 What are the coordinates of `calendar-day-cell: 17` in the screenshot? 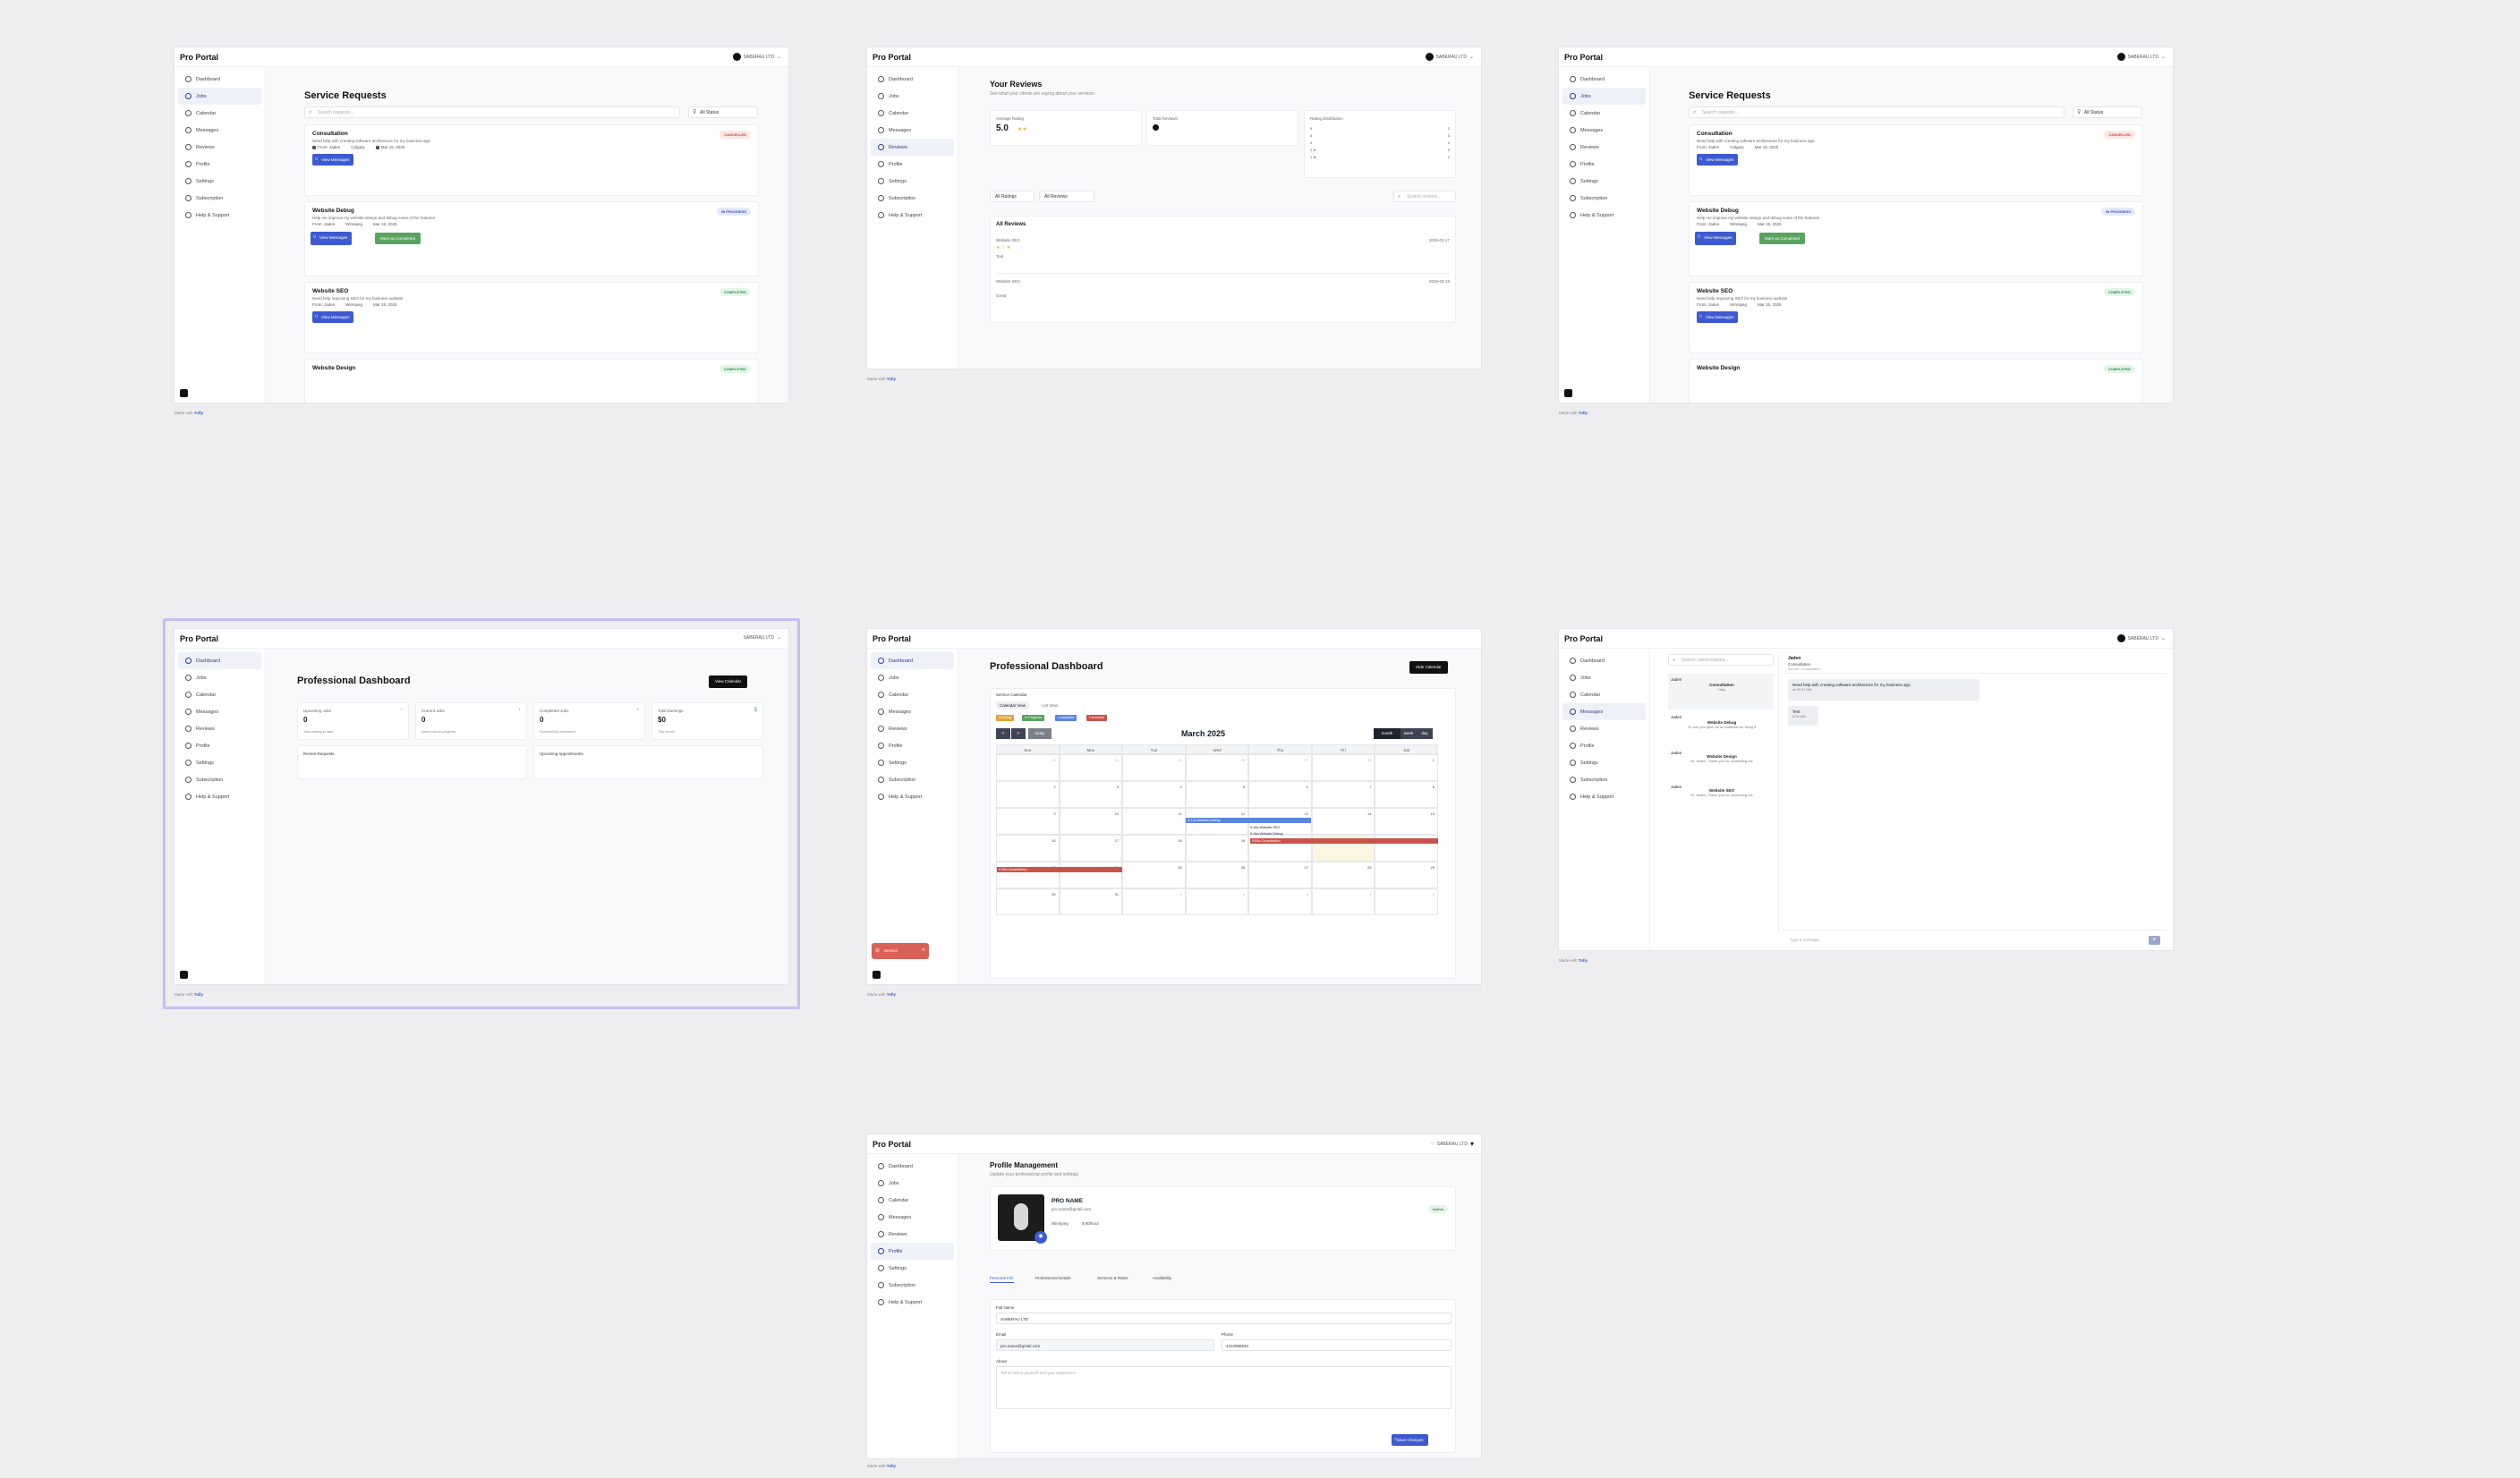 It's located at (1091, 848).